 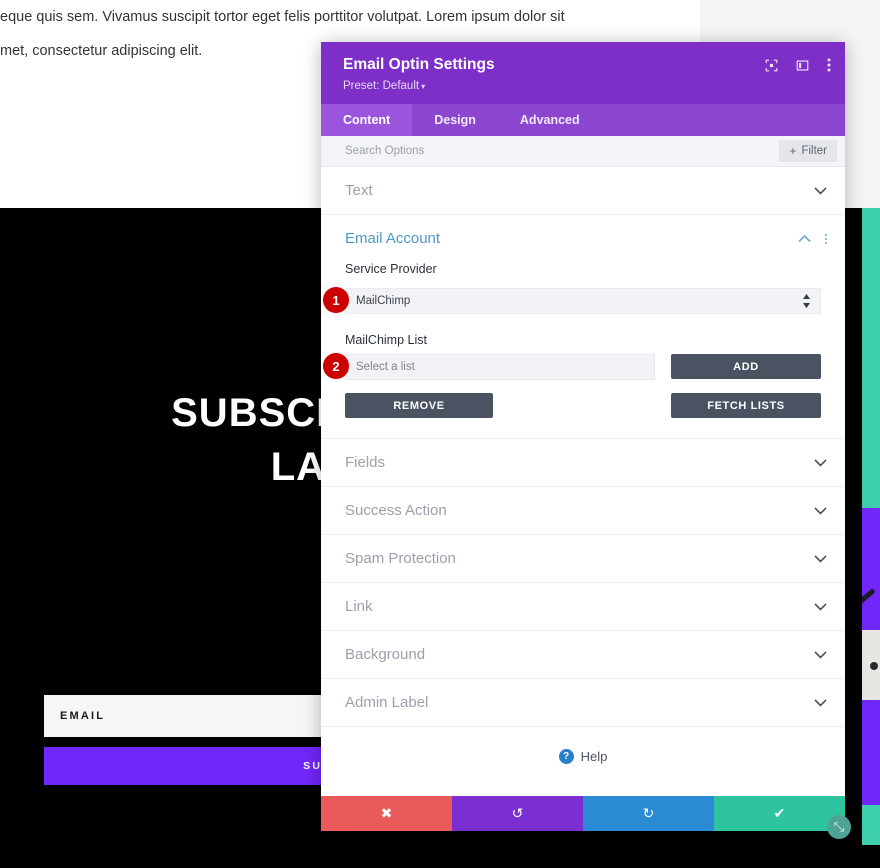 What do you see at coordinates (583, 73) in the screenshot?
I see `modal-header: Email Optin Settings Preset: Default ▾` at bounding box center [583, 73].